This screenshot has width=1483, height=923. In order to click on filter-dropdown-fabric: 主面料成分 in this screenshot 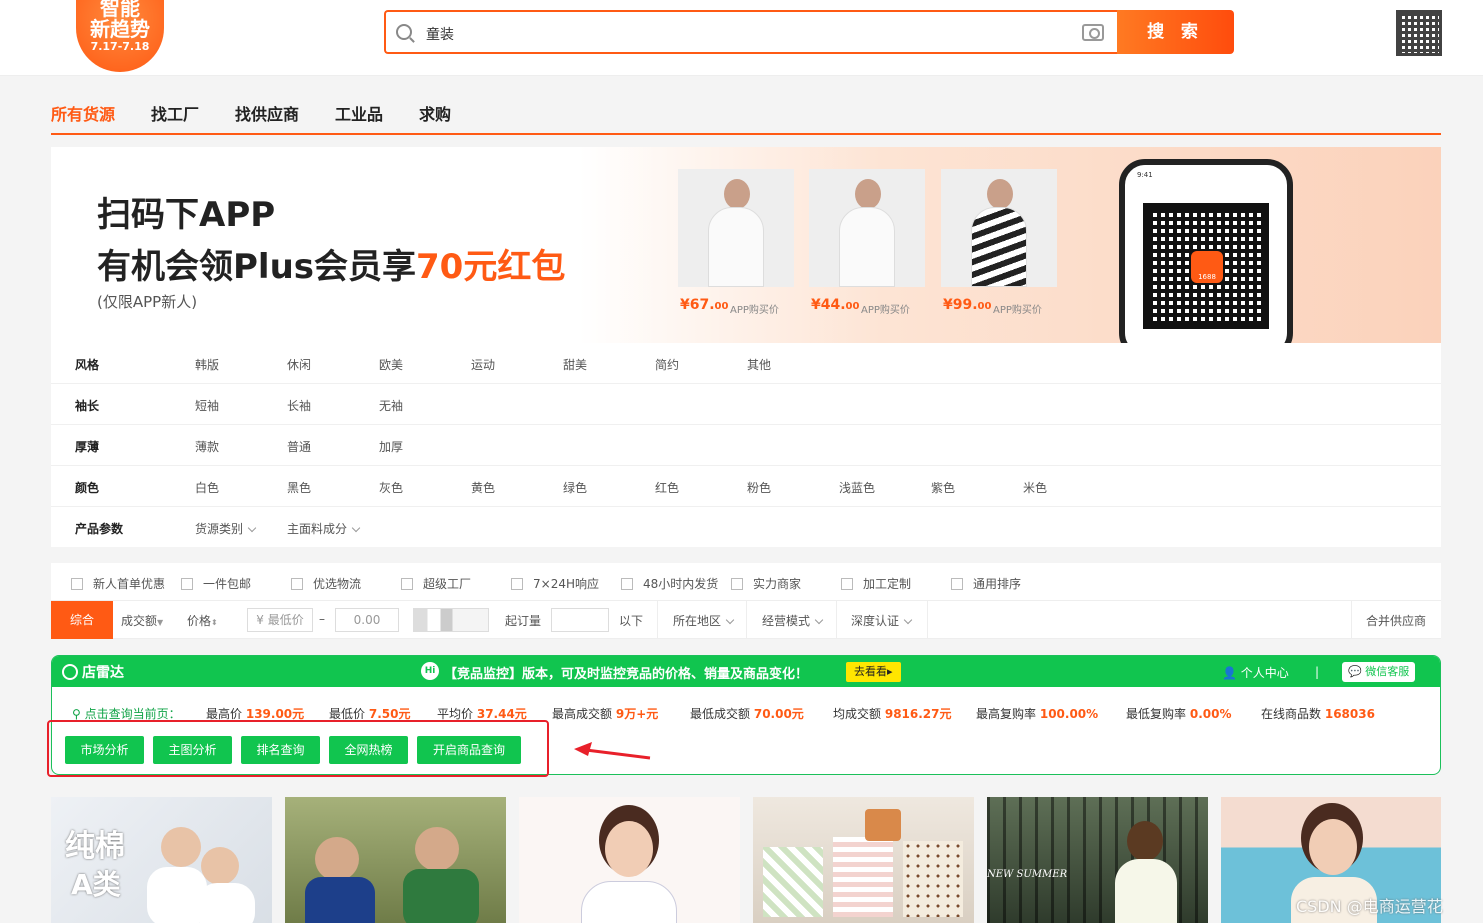, I will do `click(324, 528)`.